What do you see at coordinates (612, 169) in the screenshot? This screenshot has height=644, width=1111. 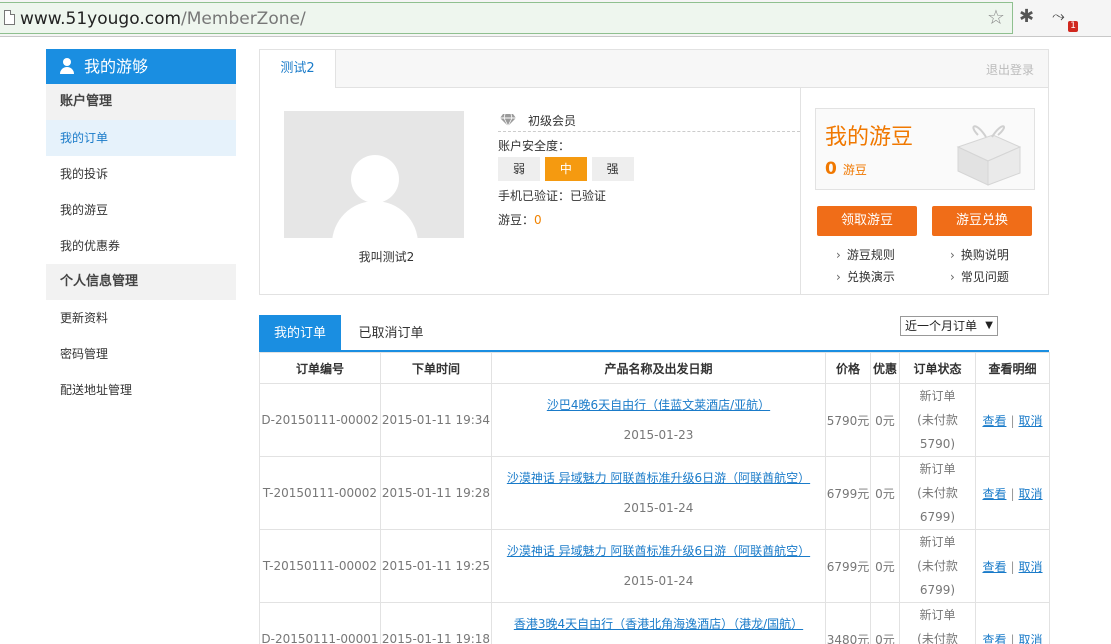 I see `security-level-strong: 强` at bounding box center [612, 169].